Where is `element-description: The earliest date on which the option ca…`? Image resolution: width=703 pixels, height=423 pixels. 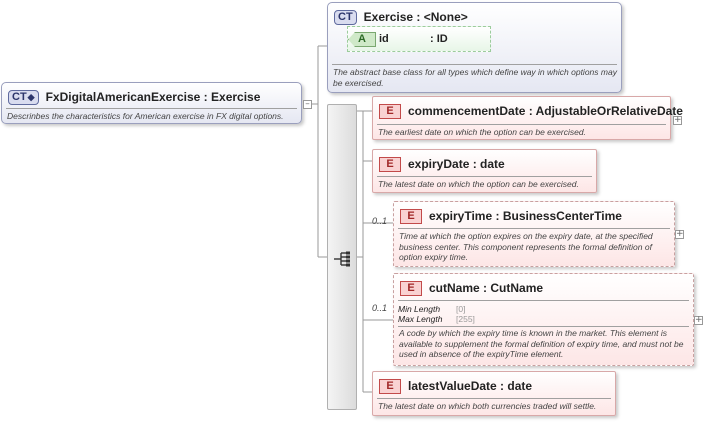
element-description: The earliest date on which the option ca… is located at coordinates (482, 132).